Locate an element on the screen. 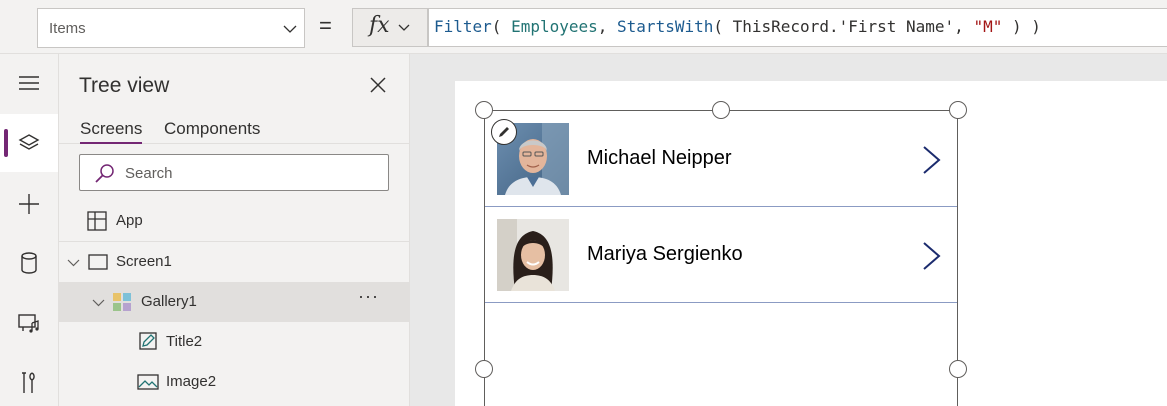 The width and height of the screenshot is (1167, 406). formula-token: ( is located at coordinates (501, 26).